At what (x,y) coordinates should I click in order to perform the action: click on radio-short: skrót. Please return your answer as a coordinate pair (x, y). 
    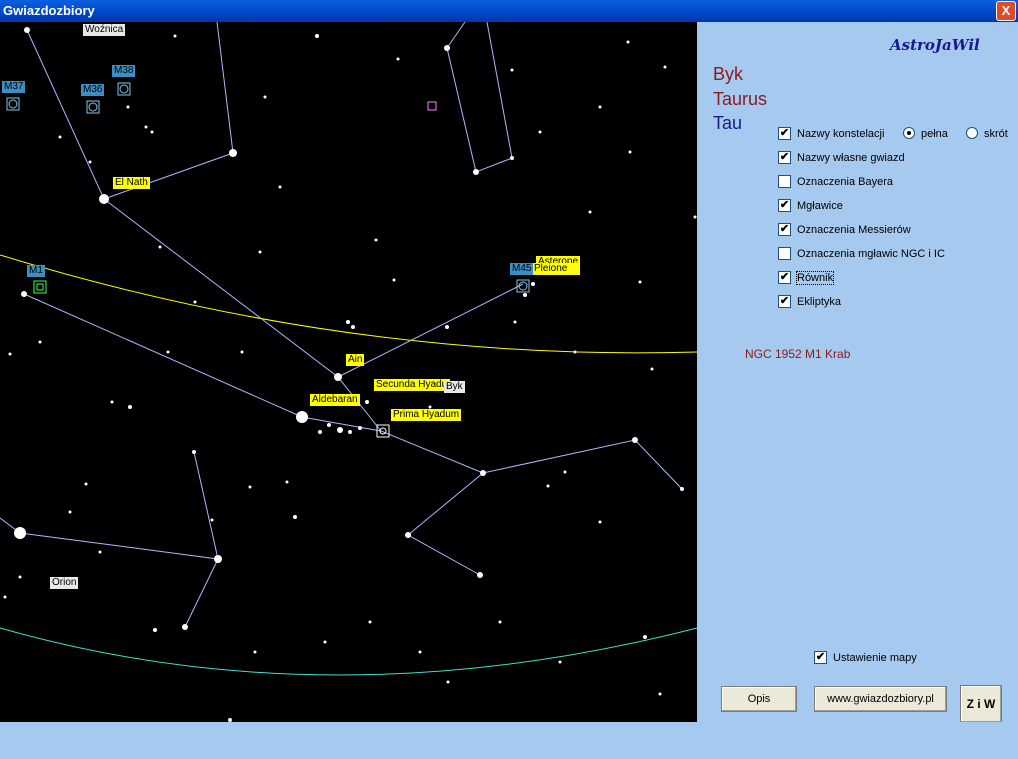
    Looking at the image, I should click on (987, 134).